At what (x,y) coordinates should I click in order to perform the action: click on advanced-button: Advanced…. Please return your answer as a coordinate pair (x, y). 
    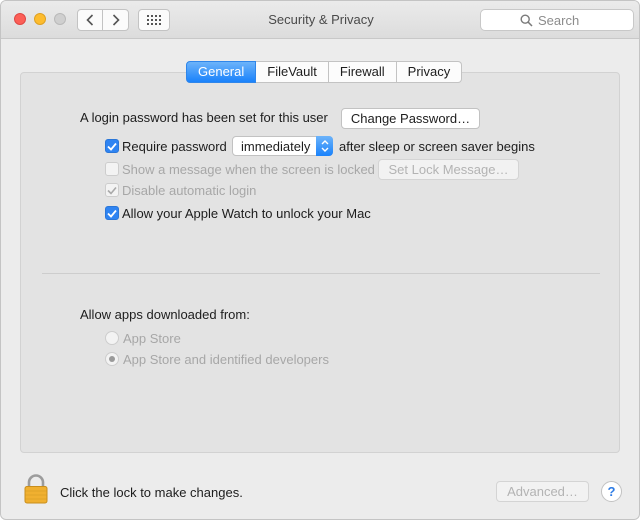
    Looking at the image, I should click on (542, 491).